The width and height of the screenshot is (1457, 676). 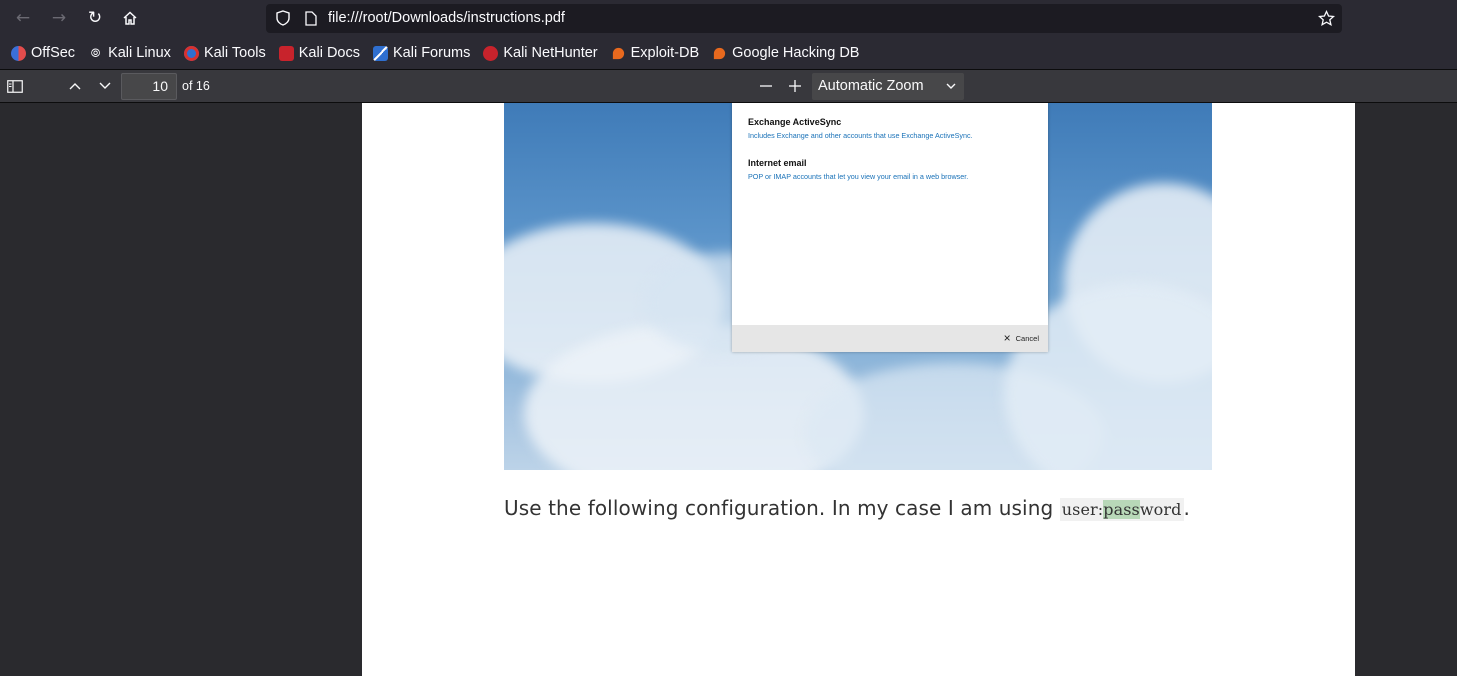 What do you see at coordinates (796, 53) in the screenshot?
I see `bookmark-label: Google Hacking DB` at bounding box center [796, 53].